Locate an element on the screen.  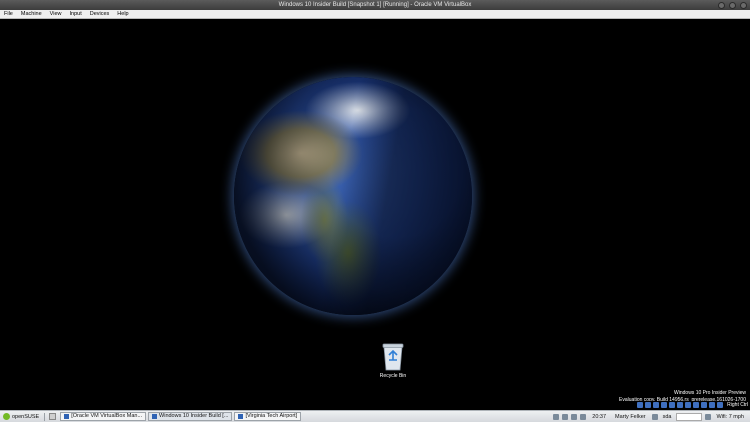
task-label: [Virginia Tech Airport] is located at coordinates (271, 416).